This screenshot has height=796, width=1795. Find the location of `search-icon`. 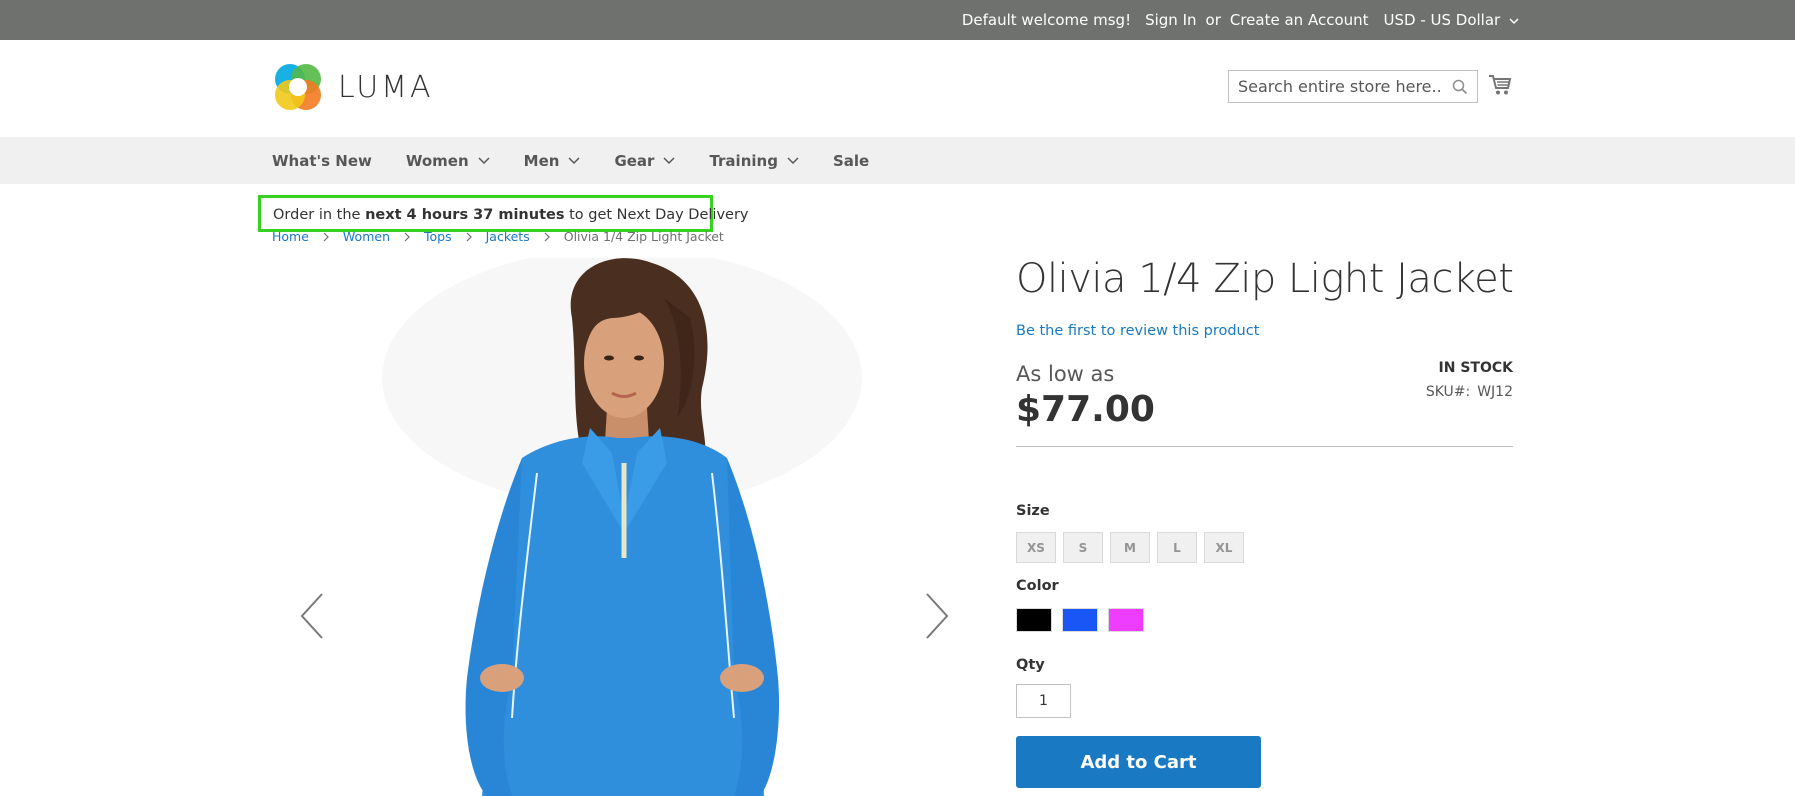

search-icon is located at coordinates (1460, 87).